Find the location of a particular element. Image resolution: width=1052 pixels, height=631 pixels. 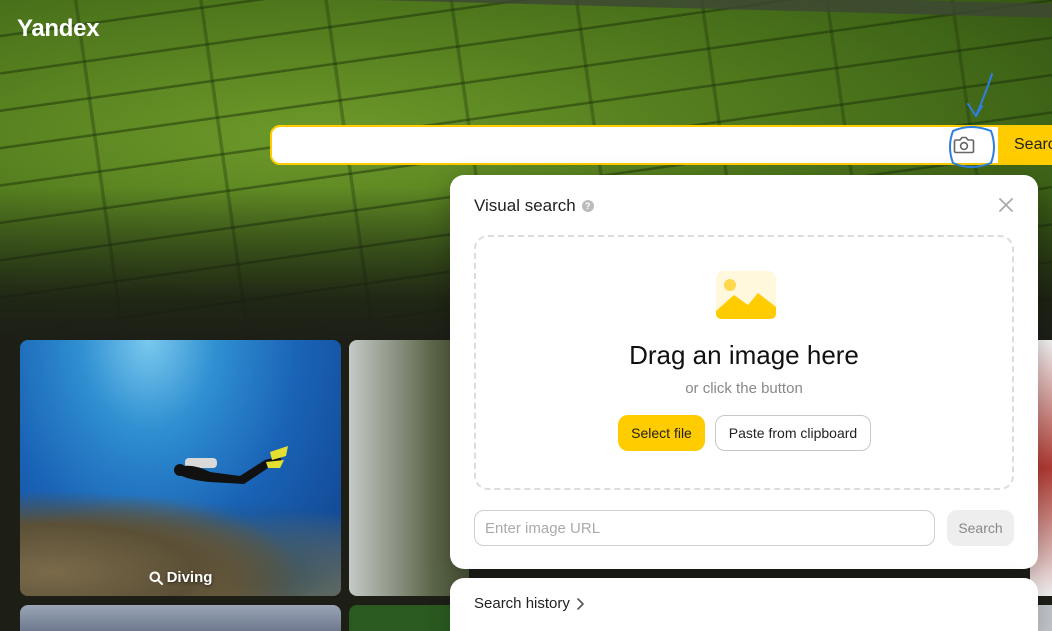

search-input is located at coordinates (662, 145).